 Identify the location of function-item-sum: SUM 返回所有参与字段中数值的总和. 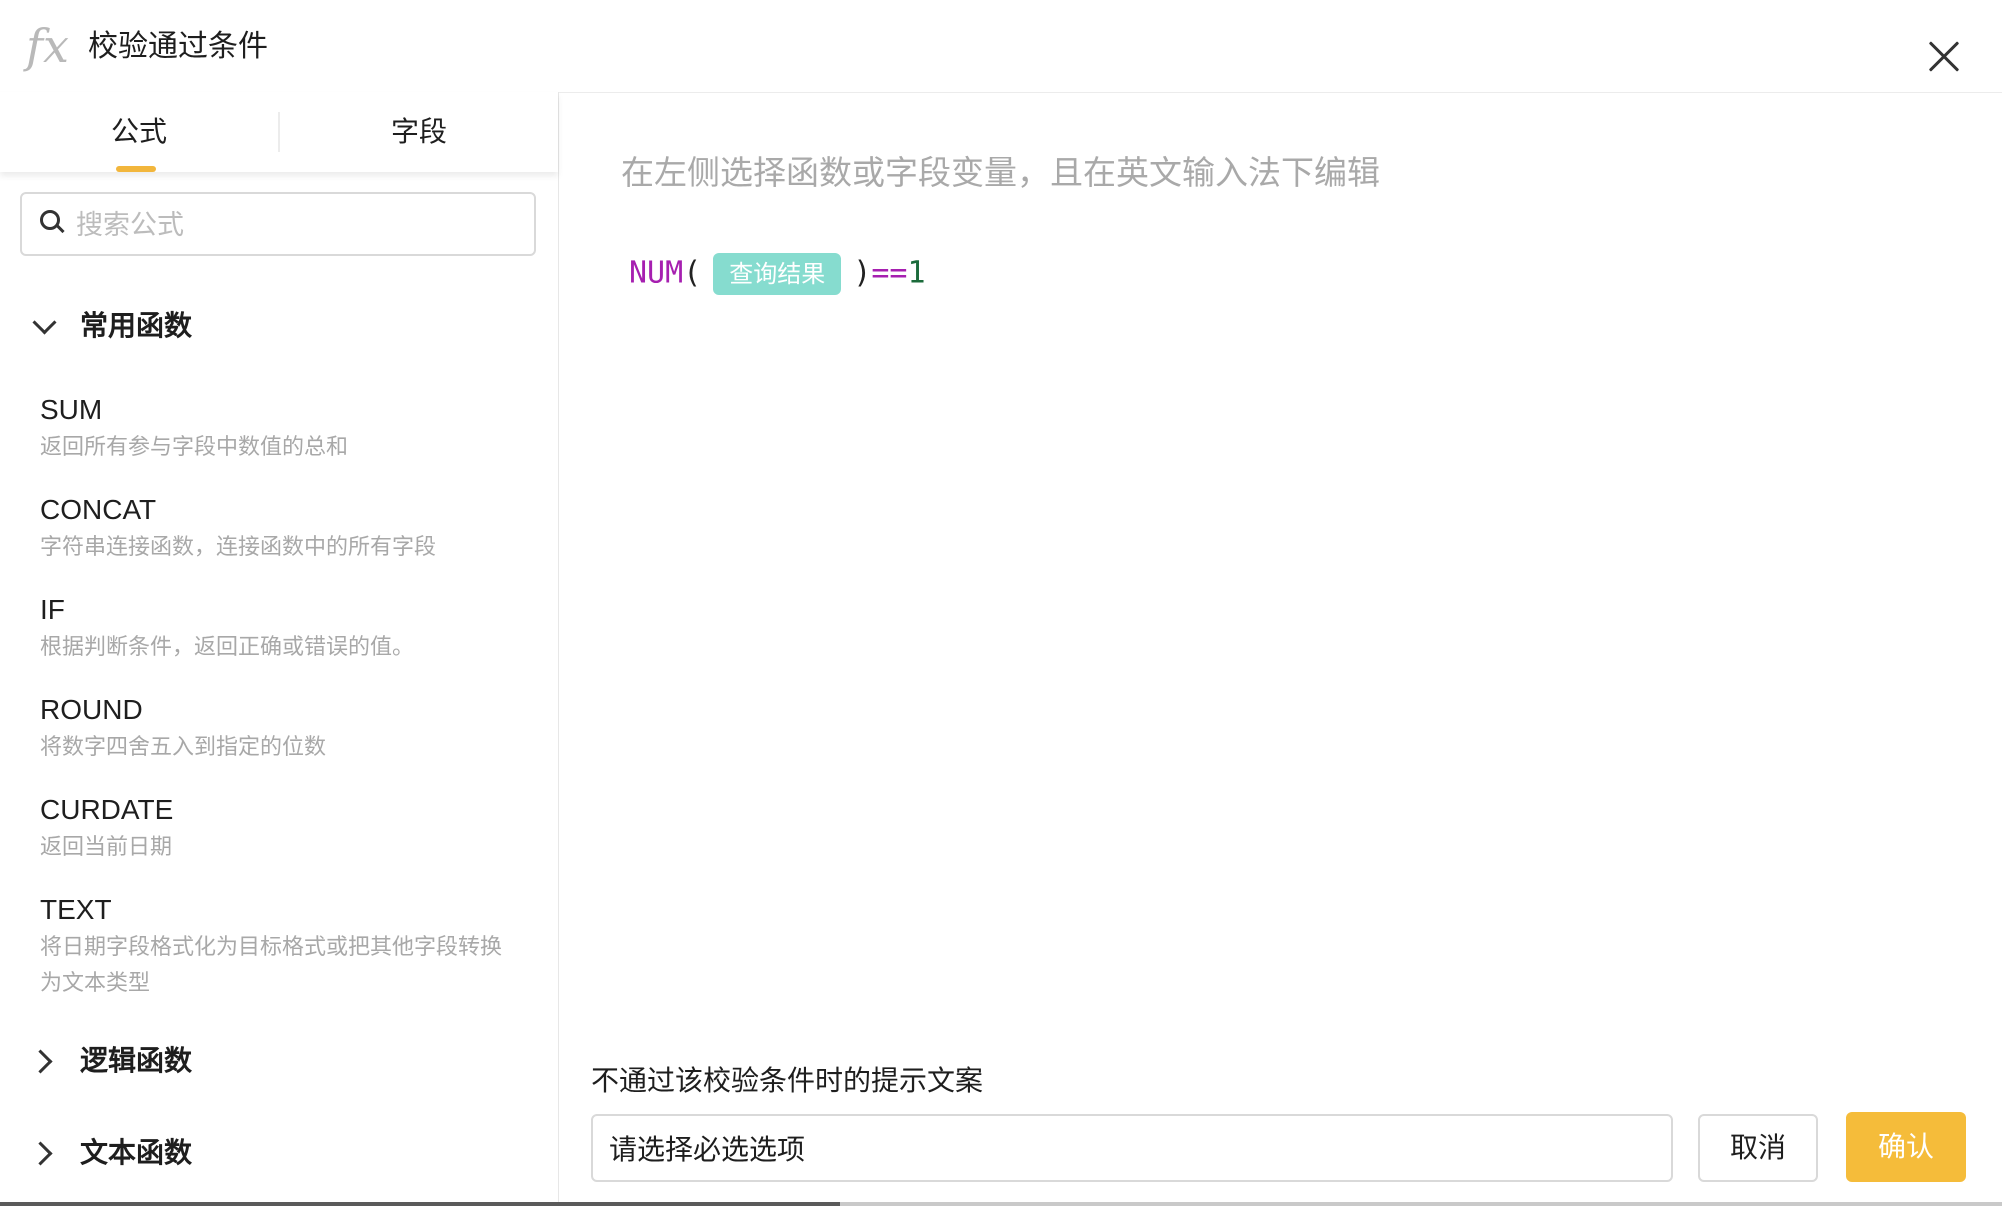
(280, 429).